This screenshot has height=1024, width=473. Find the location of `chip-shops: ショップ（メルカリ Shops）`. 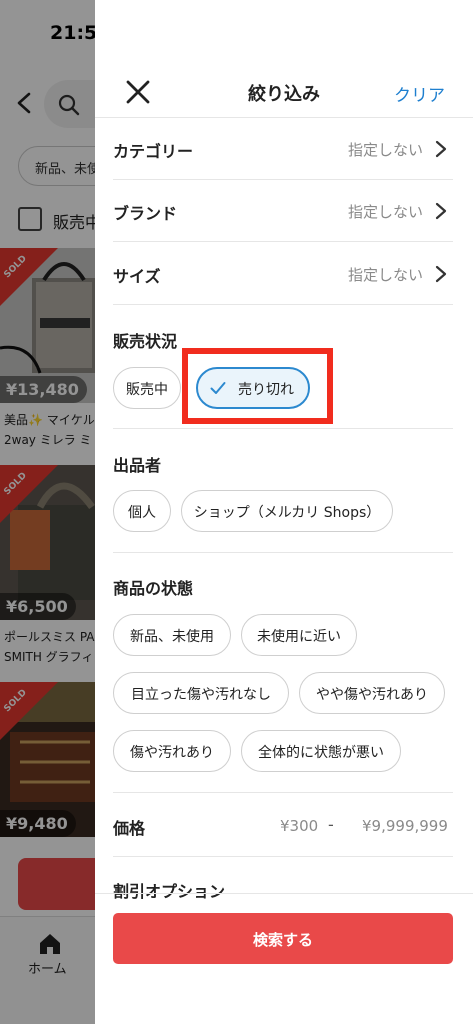

chip-shops: ショップ（メルカリ Shops） is located at coordinates (287, 511).